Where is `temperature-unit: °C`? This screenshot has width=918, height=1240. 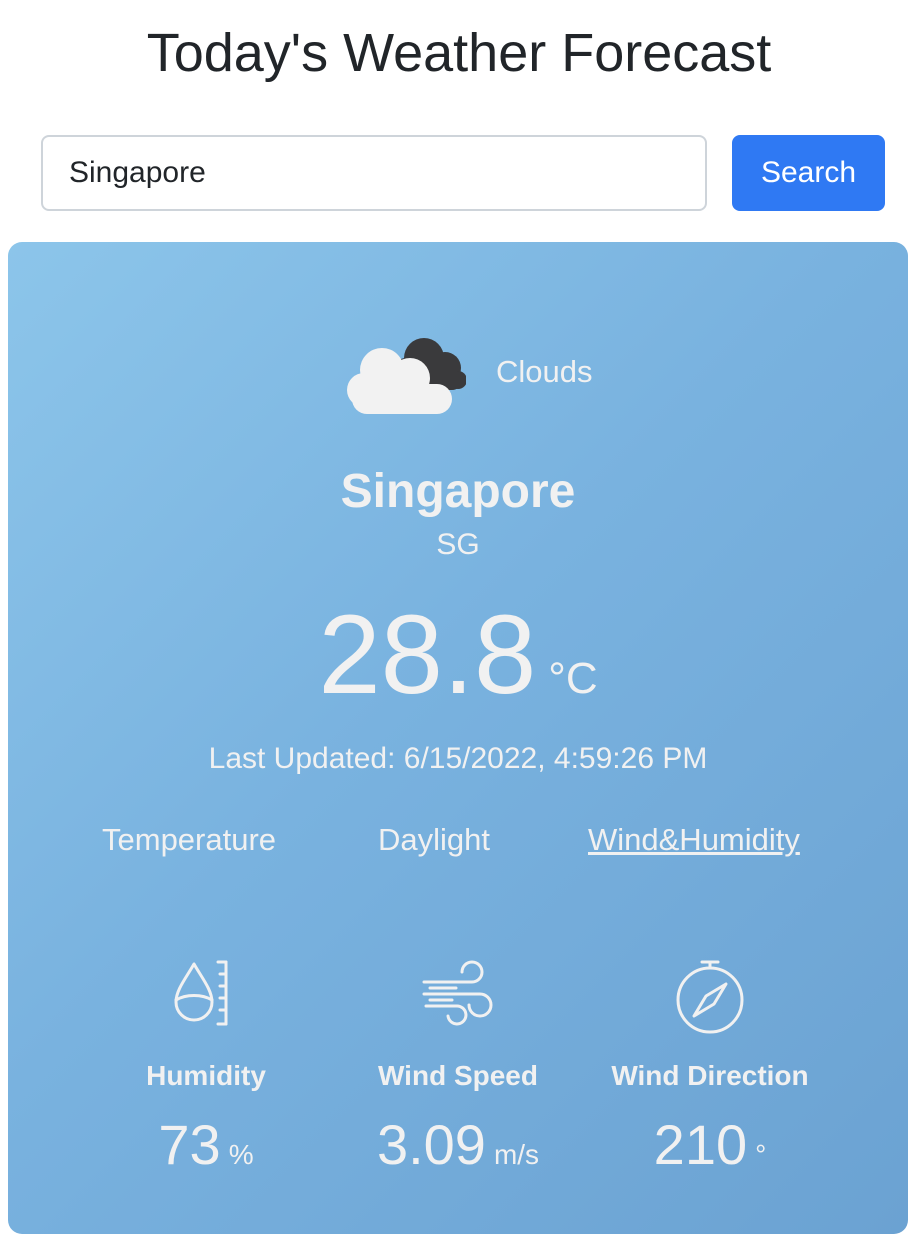
temperature-unit: °C is located at coordinates (573, 678).